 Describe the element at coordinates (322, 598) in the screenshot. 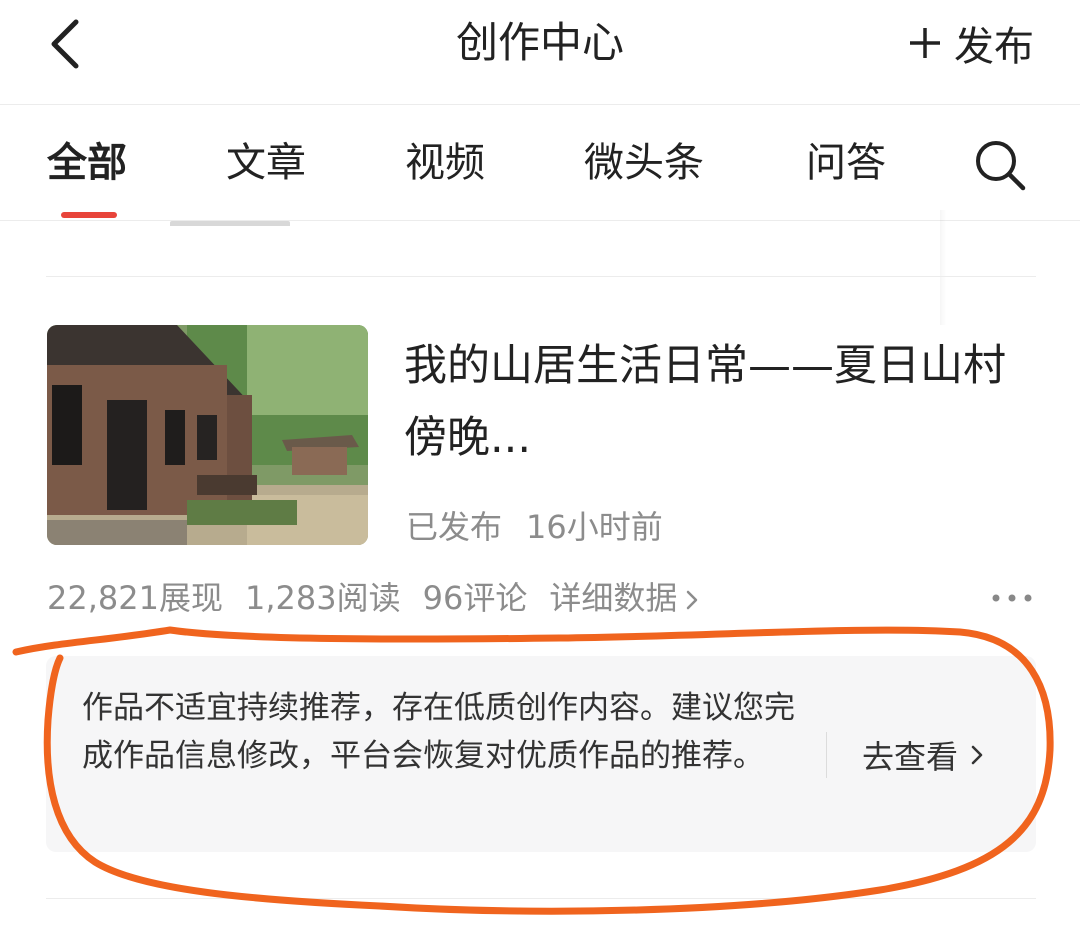

I see `reads-count: 1,283阅读` at that location.